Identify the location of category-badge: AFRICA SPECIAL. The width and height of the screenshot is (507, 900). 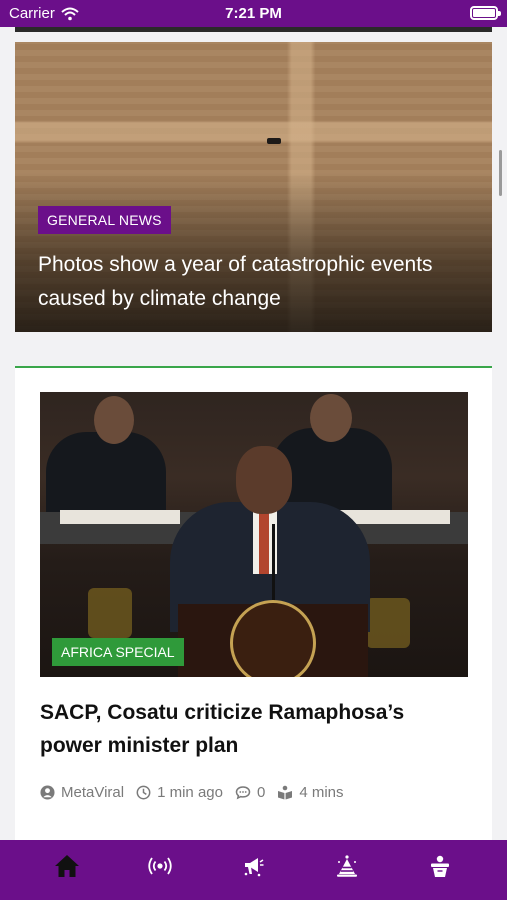
(118, 652).